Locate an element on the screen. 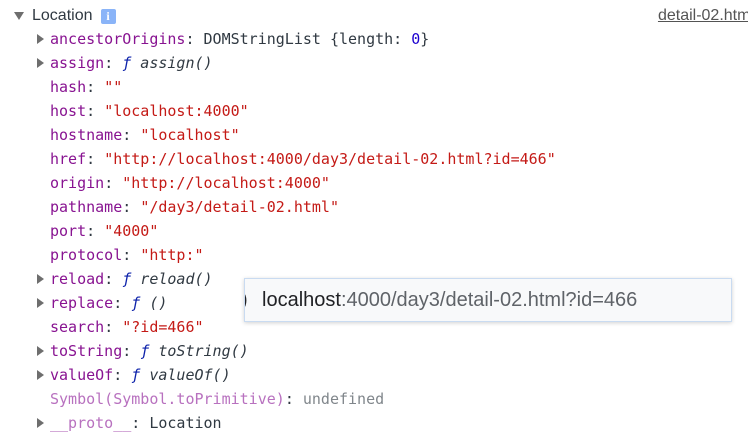  property-key: valueOf is located at coordinates (82, 375).